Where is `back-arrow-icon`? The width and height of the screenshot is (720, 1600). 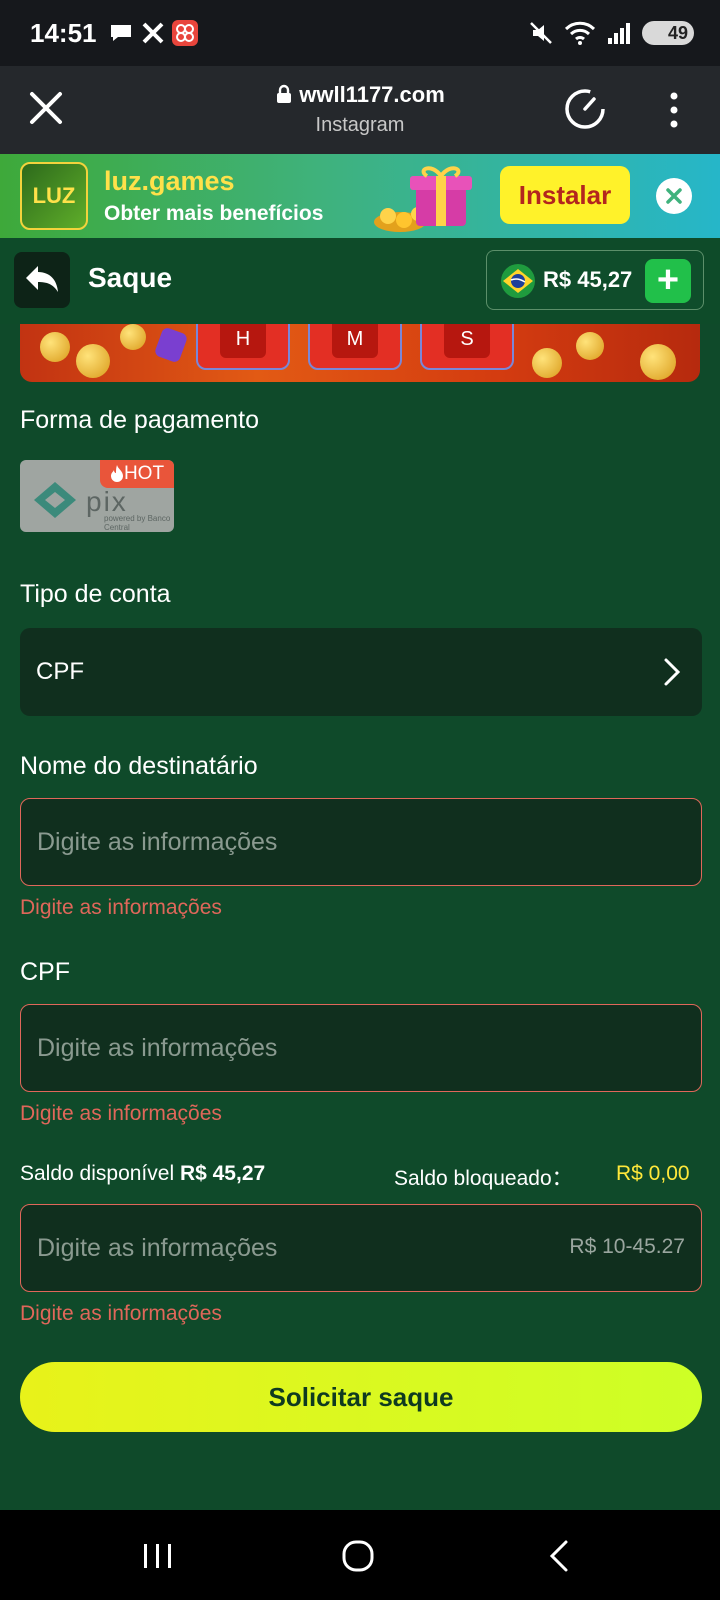
back-arrow-icon is located at coordinates (42, 279).